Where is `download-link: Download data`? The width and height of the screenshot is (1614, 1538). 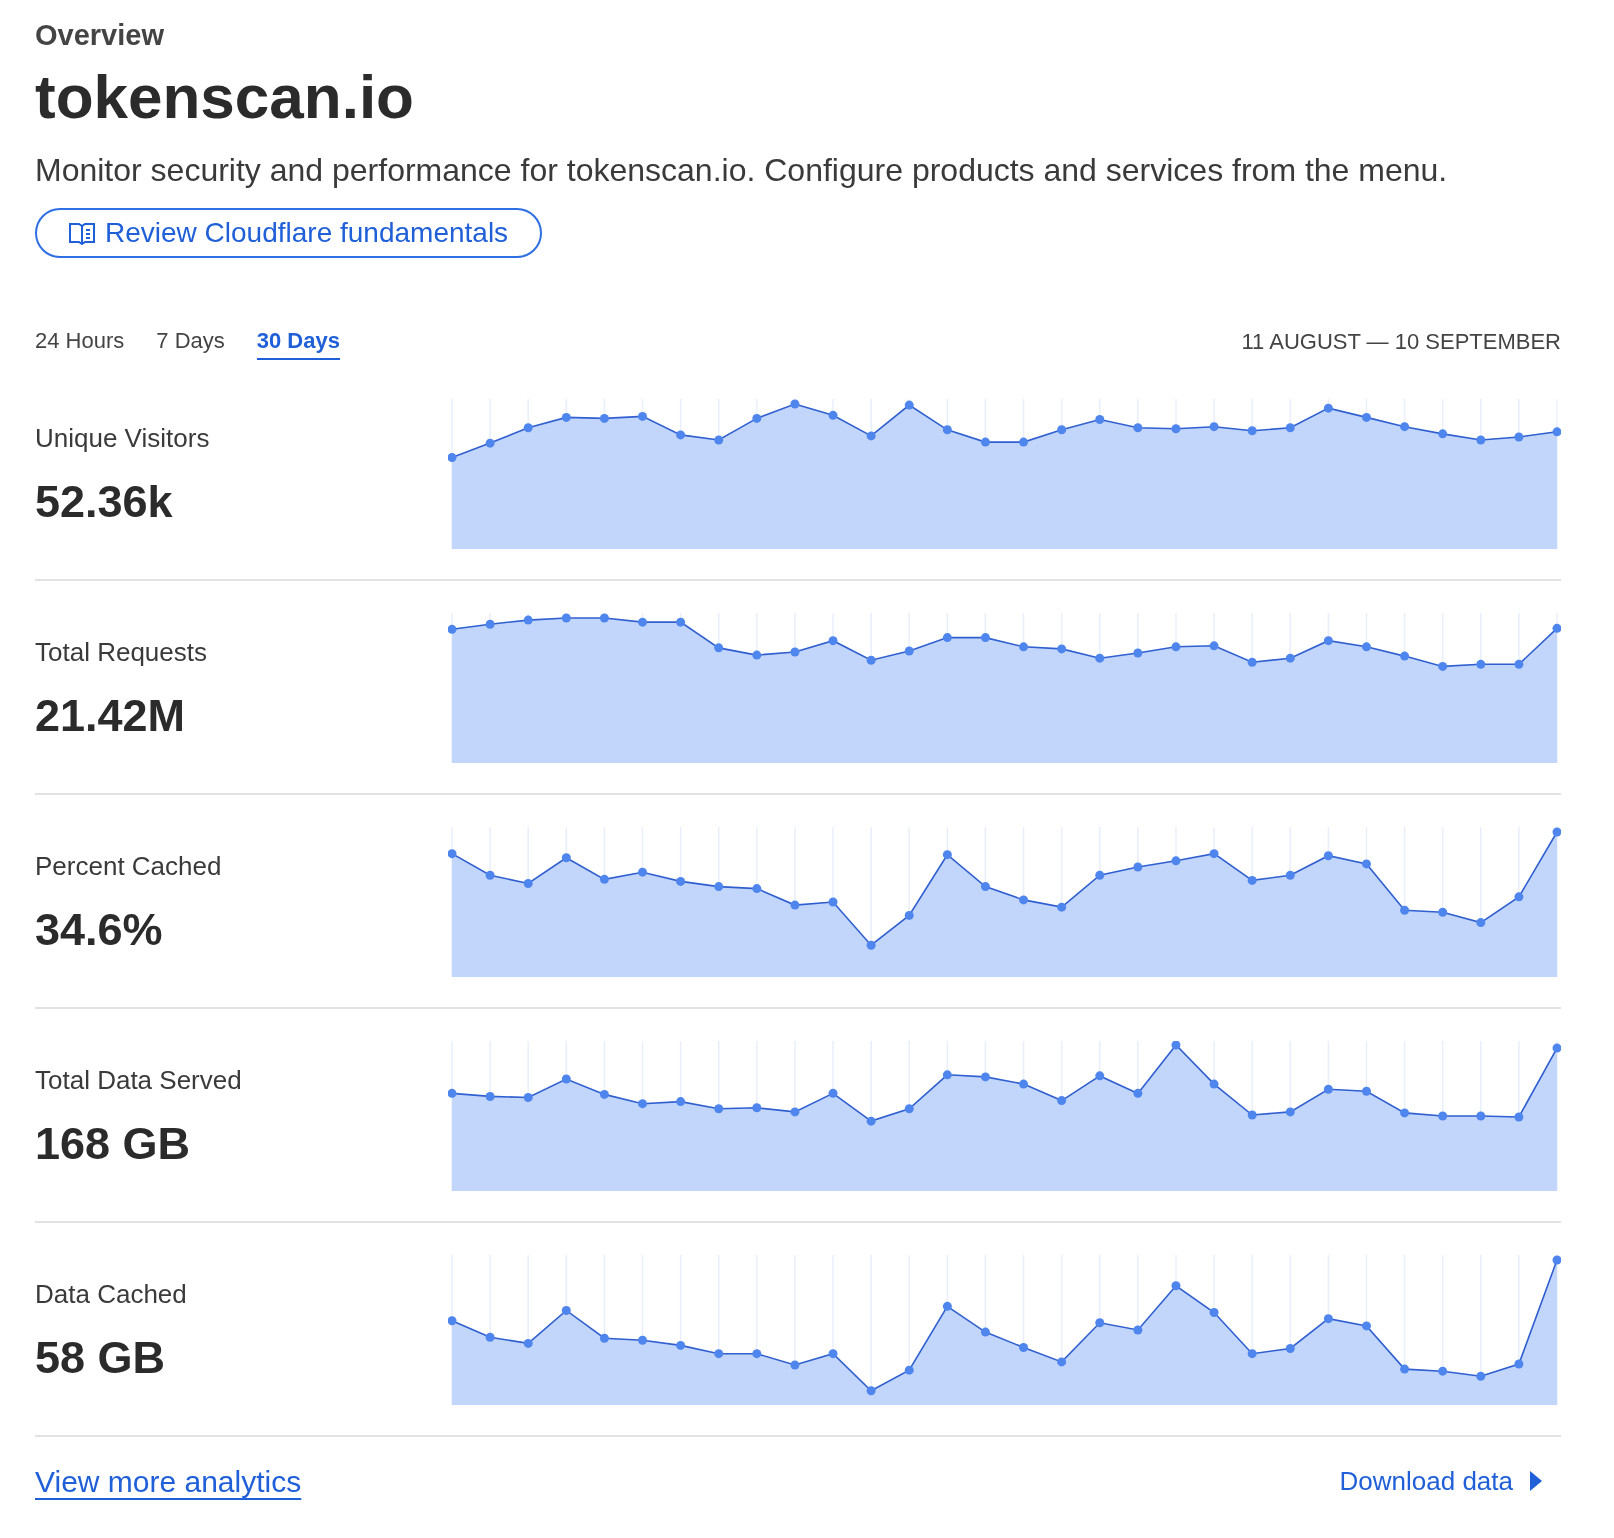 download-link: Download data is located at coordinates (1441, 1481).